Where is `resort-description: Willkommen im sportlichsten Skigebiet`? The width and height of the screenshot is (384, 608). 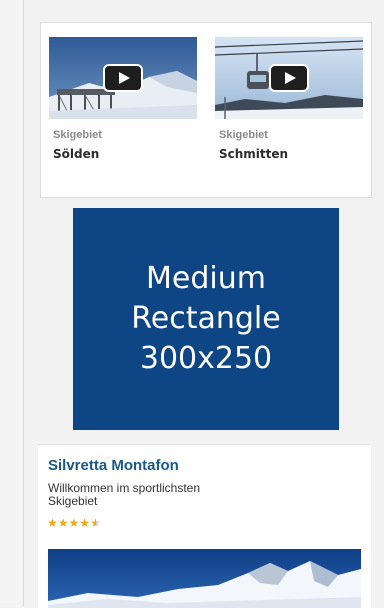 resort-description: Willkommen im sportlichsten Skigebiet is located at coordinates (124, 494).